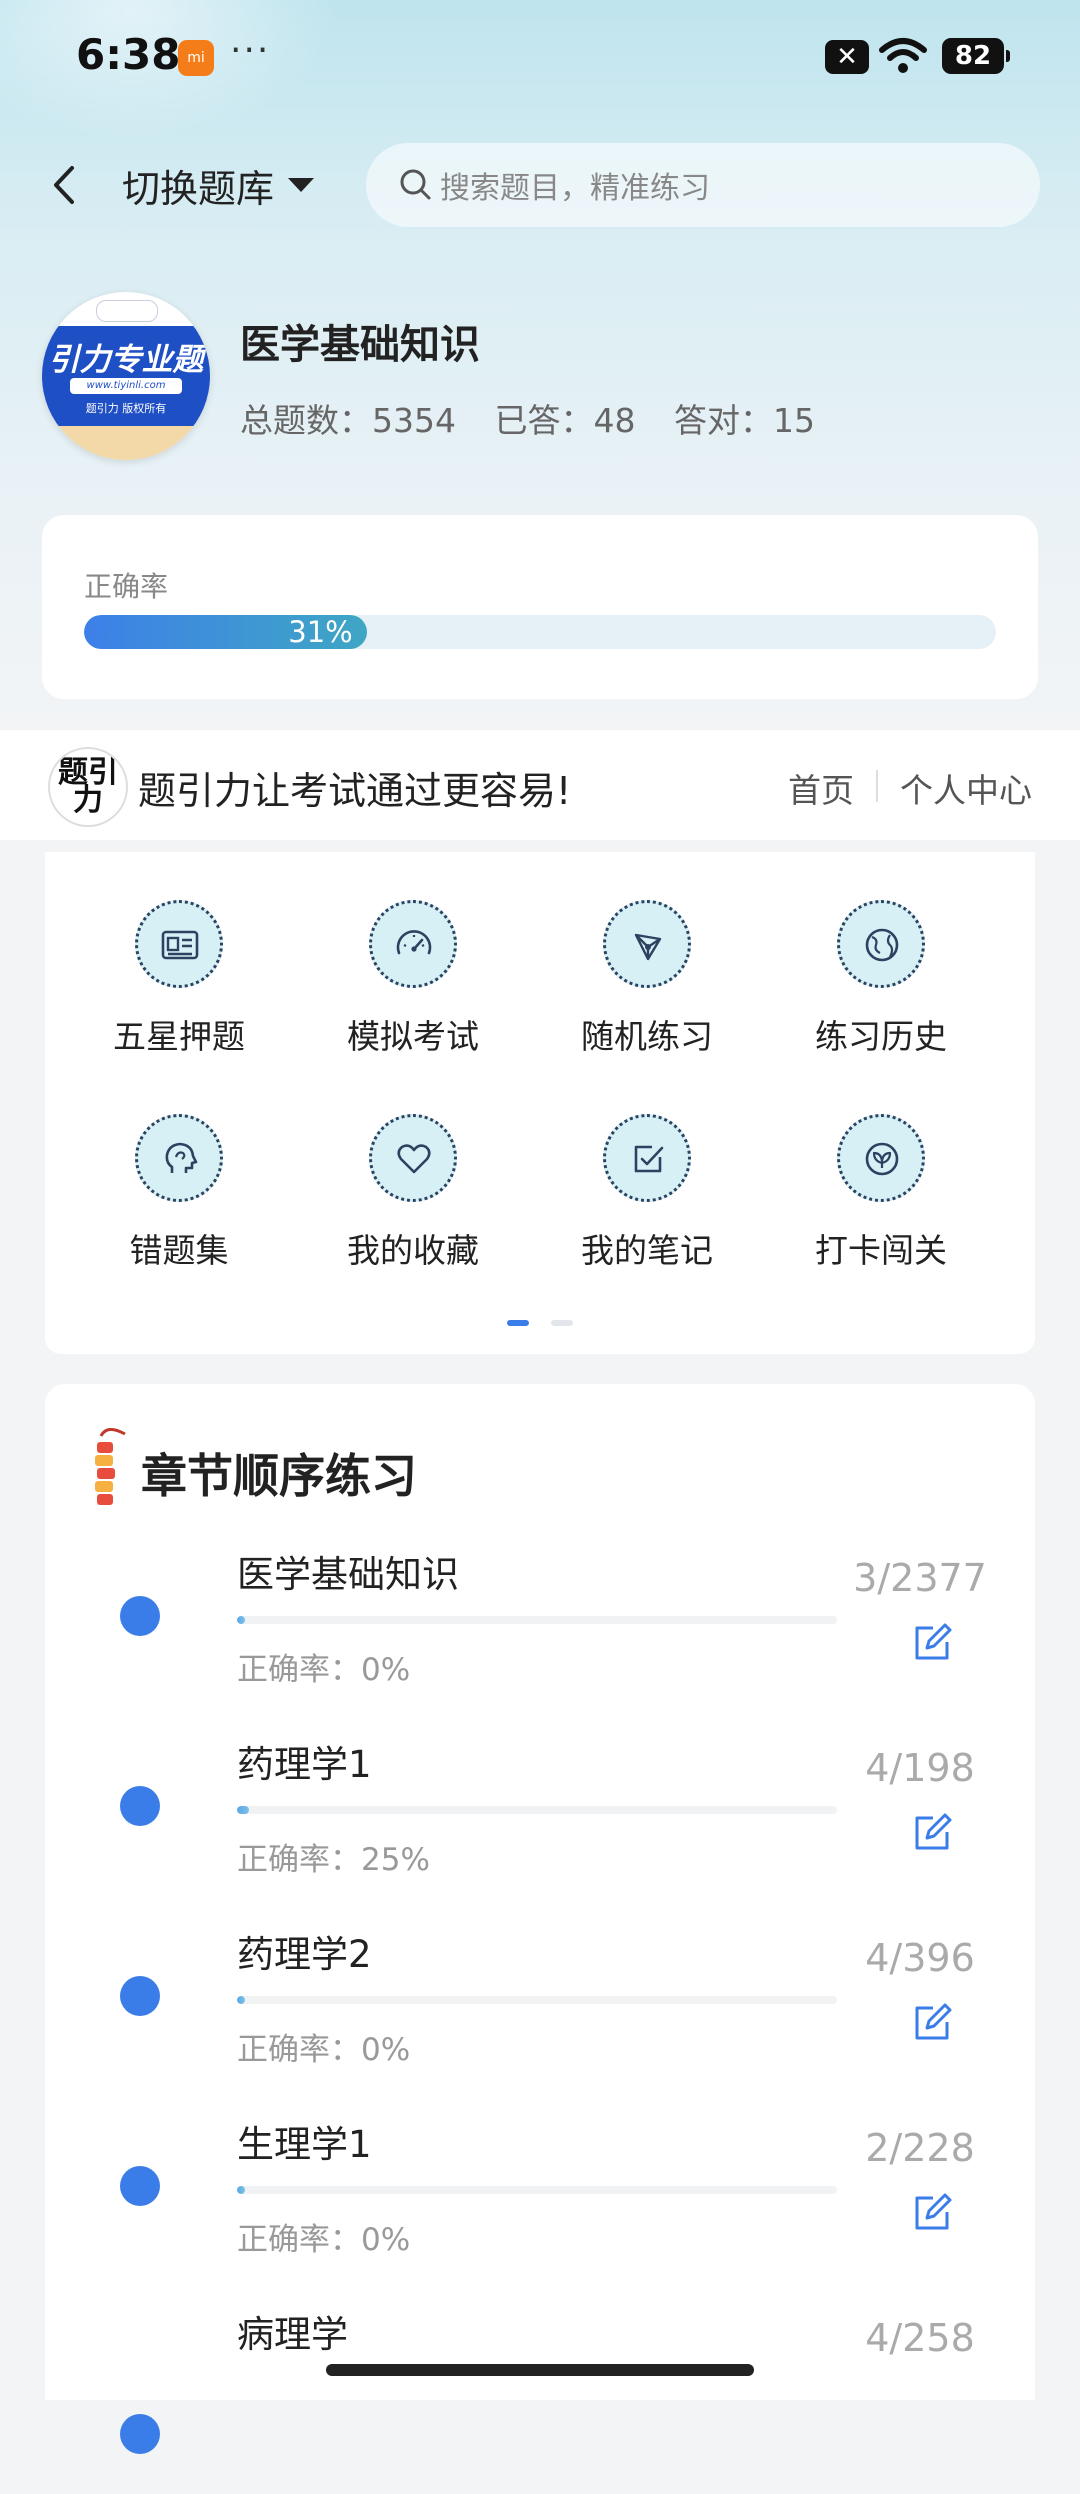 This screenshot has width=1080, height=2494. Describe the element at coordinates (540, 2399) in the screenshot. I see `chapter-row: 病理学 4/258` at that location.